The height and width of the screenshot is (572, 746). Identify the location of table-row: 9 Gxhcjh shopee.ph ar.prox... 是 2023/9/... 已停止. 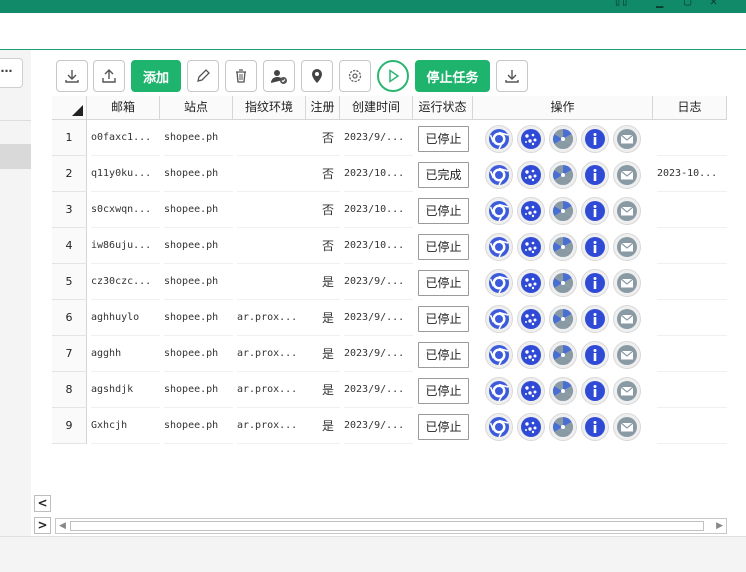
(391, 426).